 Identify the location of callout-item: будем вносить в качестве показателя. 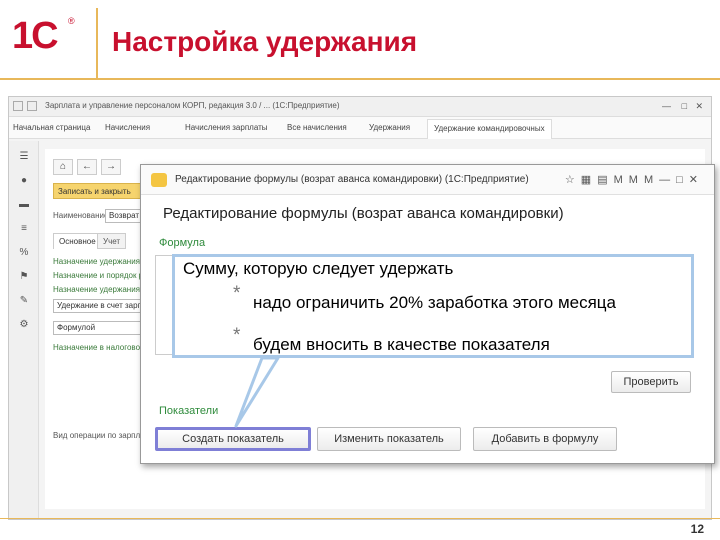
(401, 344).